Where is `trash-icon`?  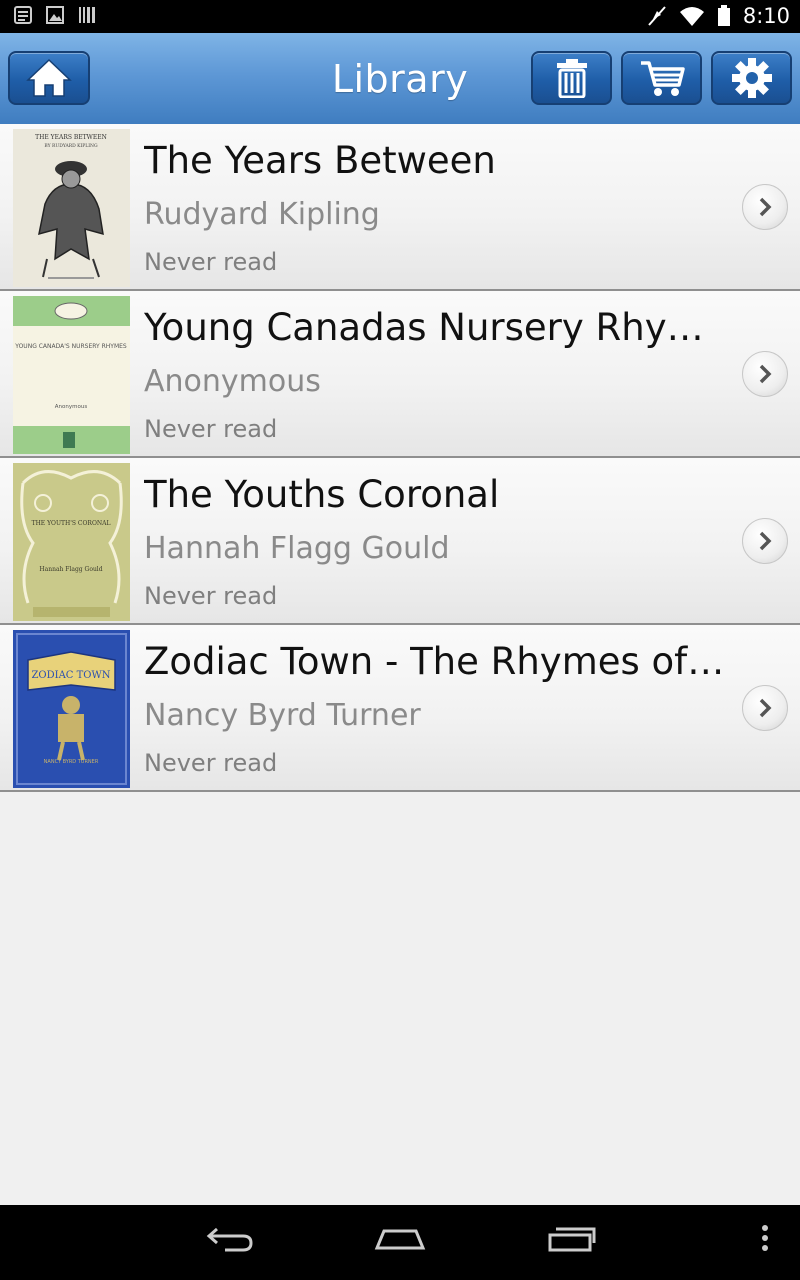 trash-icon is located at coordinates (571, 78).